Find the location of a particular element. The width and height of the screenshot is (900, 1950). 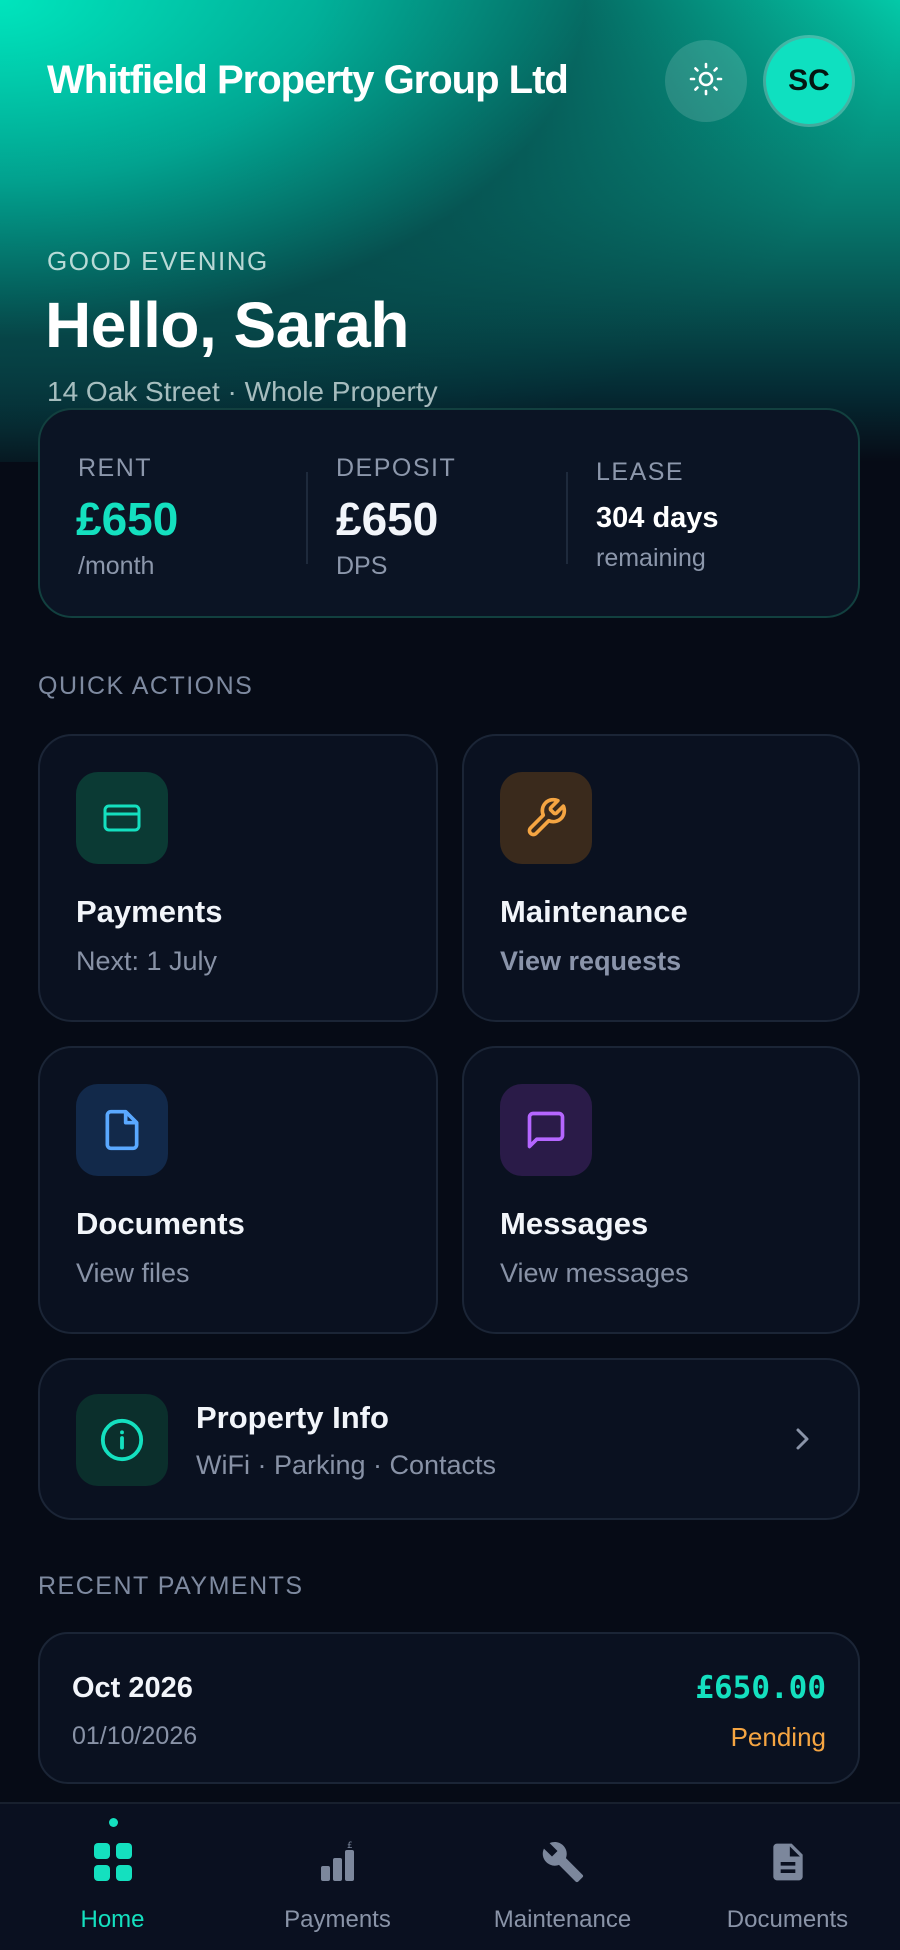

active-indicator is located at coordinates (113, 1822).